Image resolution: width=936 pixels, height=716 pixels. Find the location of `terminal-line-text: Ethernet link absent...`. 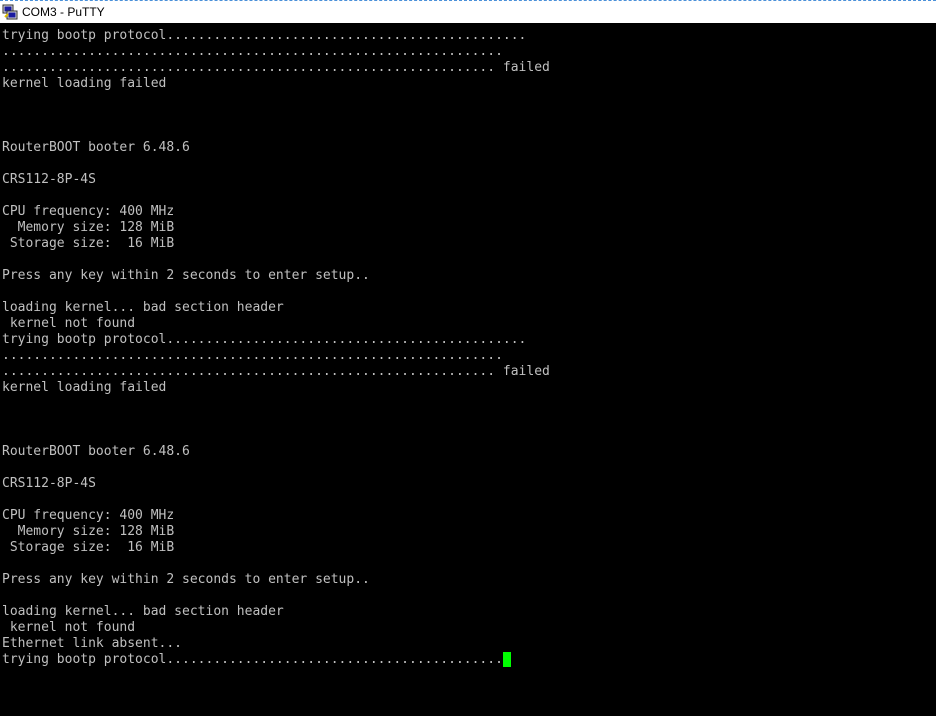

terminal-line-text: Ethernet link absent... is located at coordinates (92, 643).